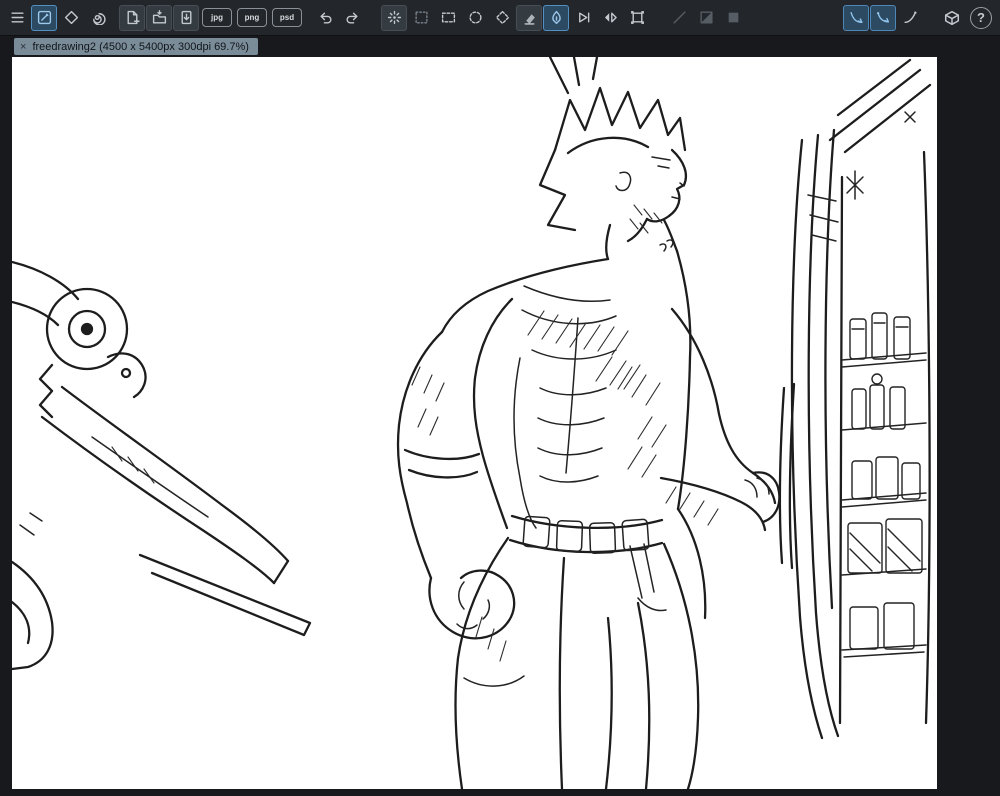 The width and height of the screenshot is (1000, 796). I want to click on help-glyph: ?, so click(981, 17).